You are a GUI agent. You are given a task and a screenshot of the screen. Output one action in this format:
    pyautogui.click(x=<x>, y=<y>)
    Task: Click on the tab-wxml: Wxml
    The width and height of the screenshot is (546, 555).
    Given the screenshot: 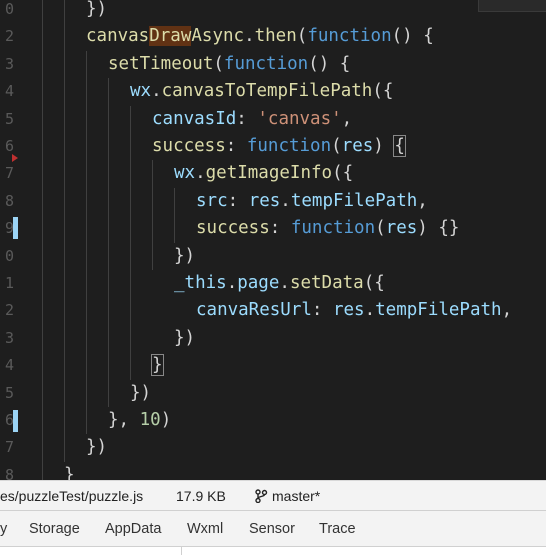 What is the action you would take?
    pyautogui.click(x=205, y=529)
    